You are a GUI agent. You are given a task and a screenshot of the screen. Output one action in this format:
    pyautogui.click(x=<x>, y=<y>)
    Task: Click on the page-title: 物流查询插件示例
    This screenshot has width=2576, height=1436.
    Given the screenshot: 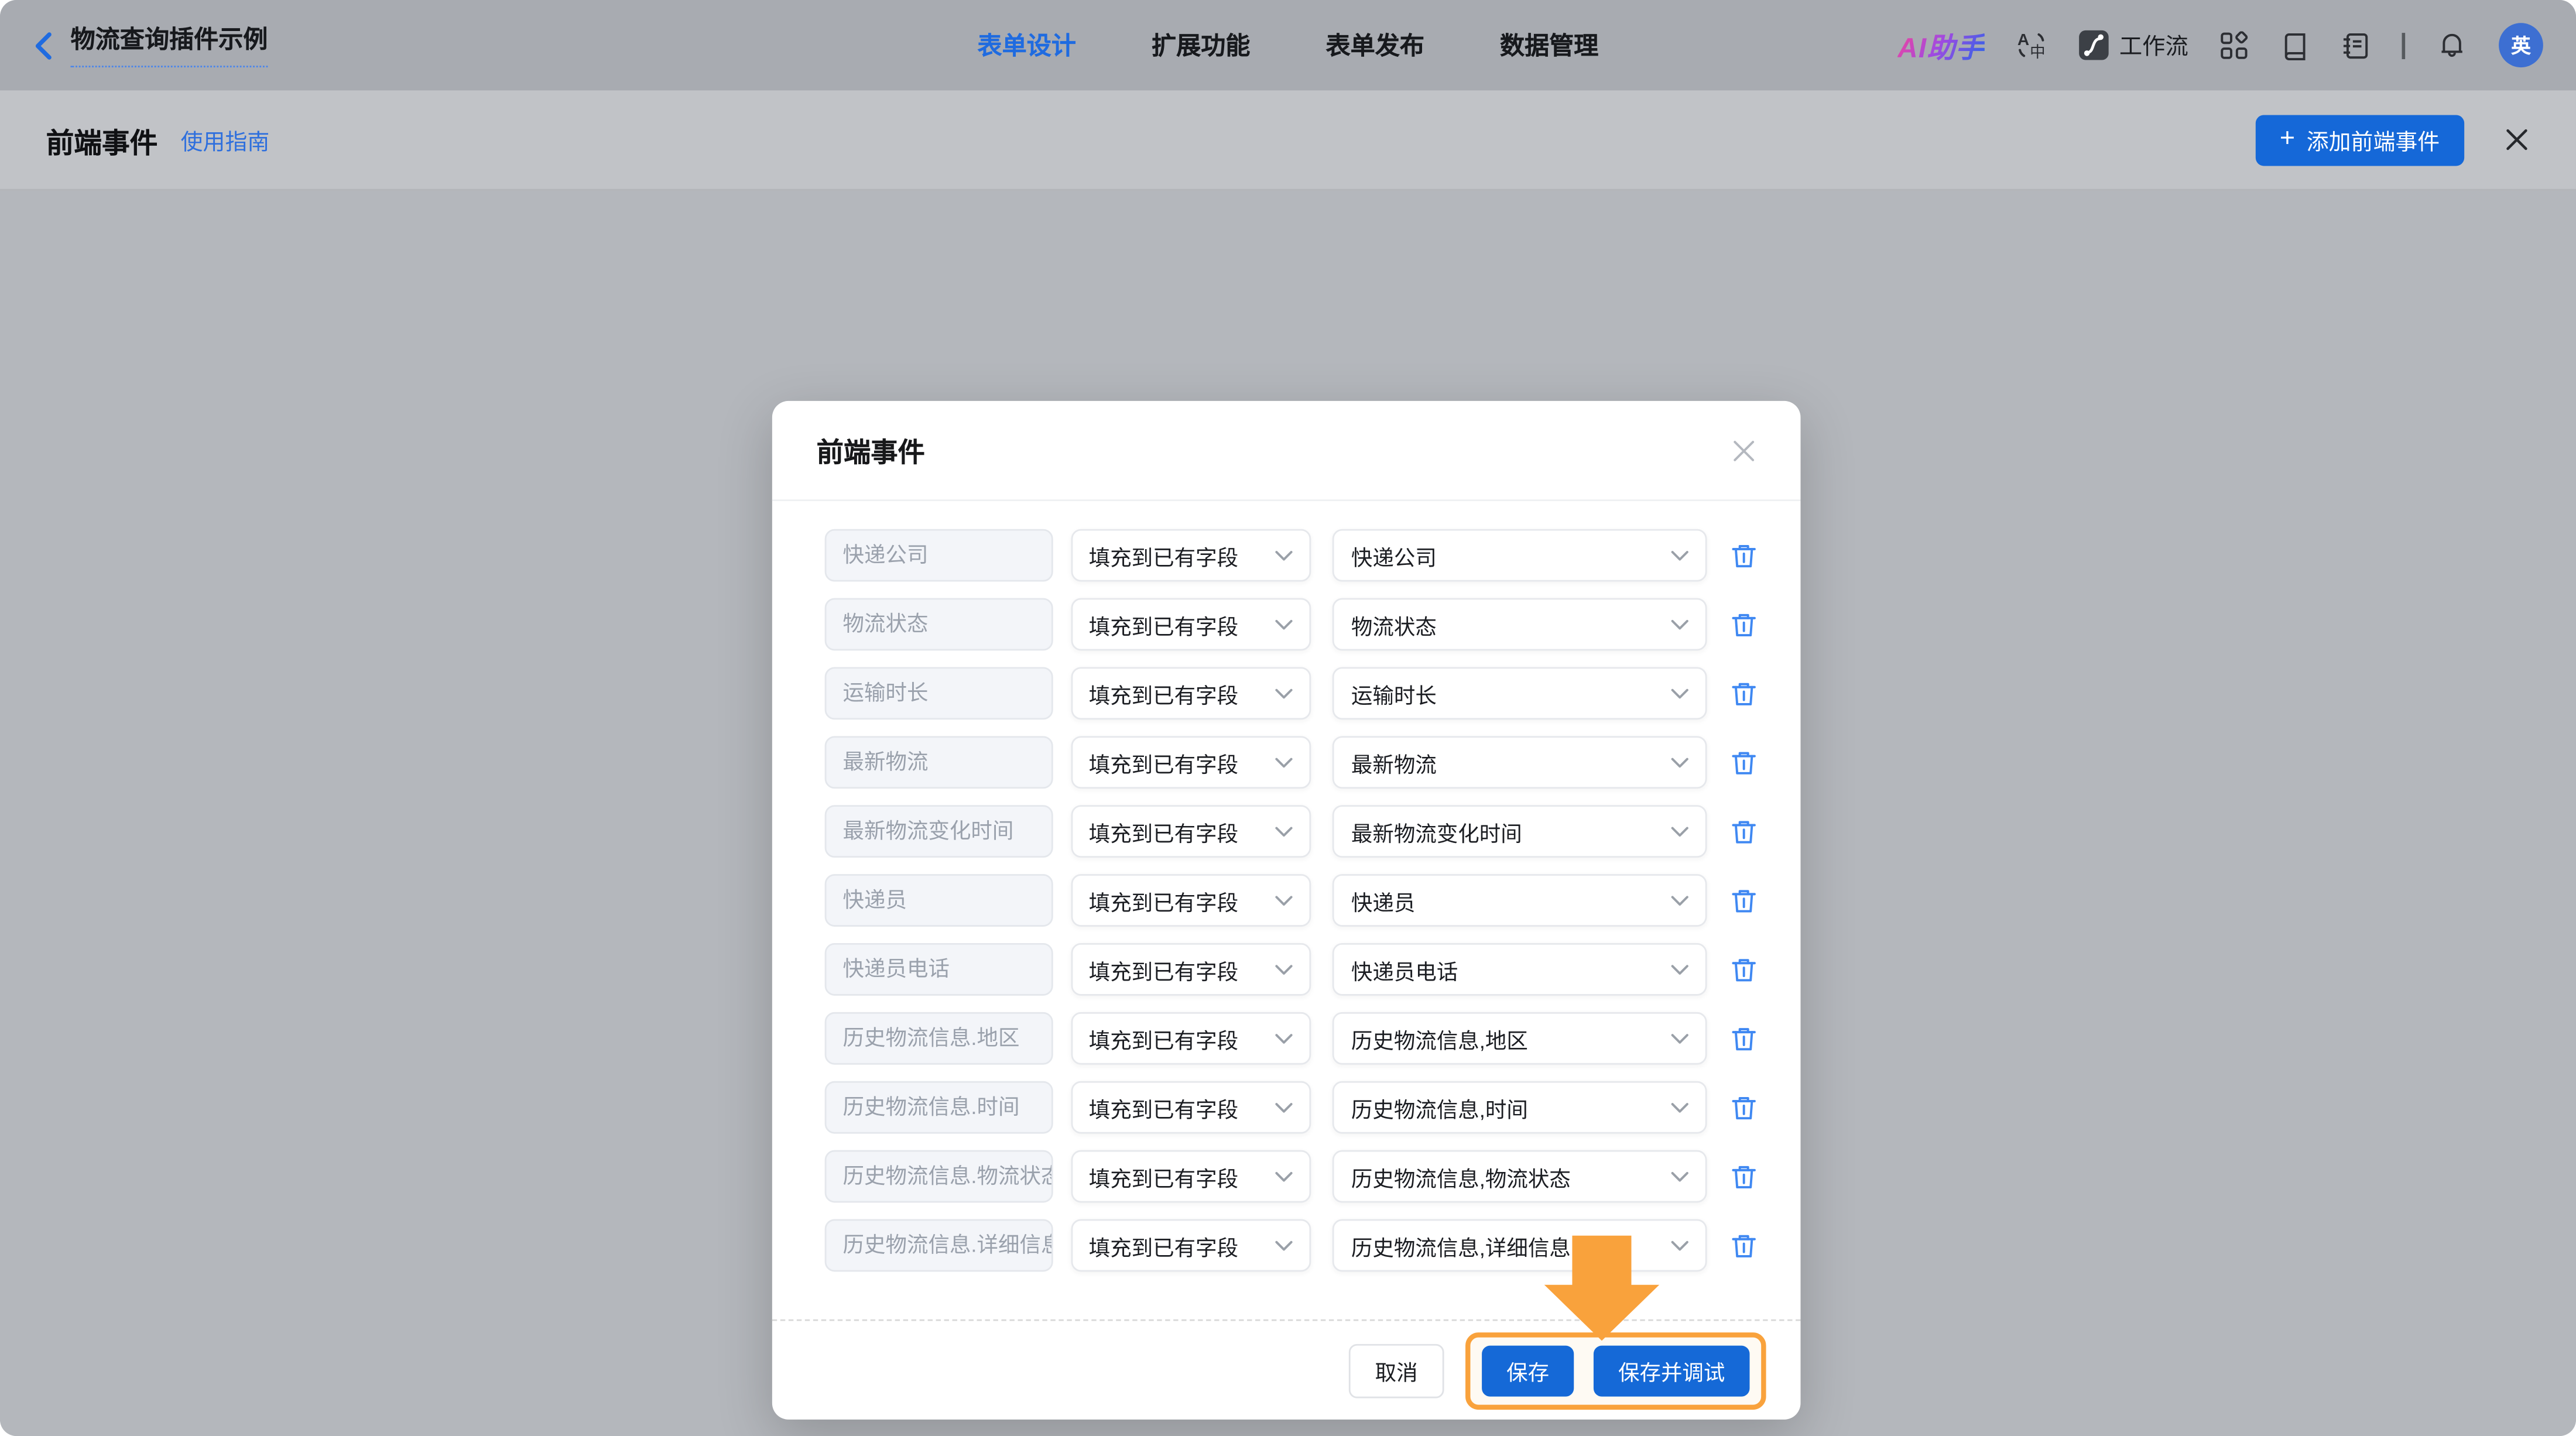 What is the action you would take?
    pyautogui.click(x=169, y=45)
    